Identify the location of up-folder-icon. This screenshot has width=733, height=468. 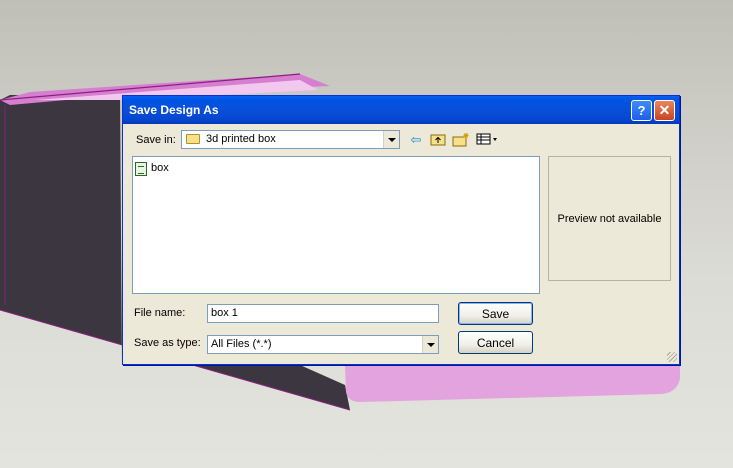
(438, 140).